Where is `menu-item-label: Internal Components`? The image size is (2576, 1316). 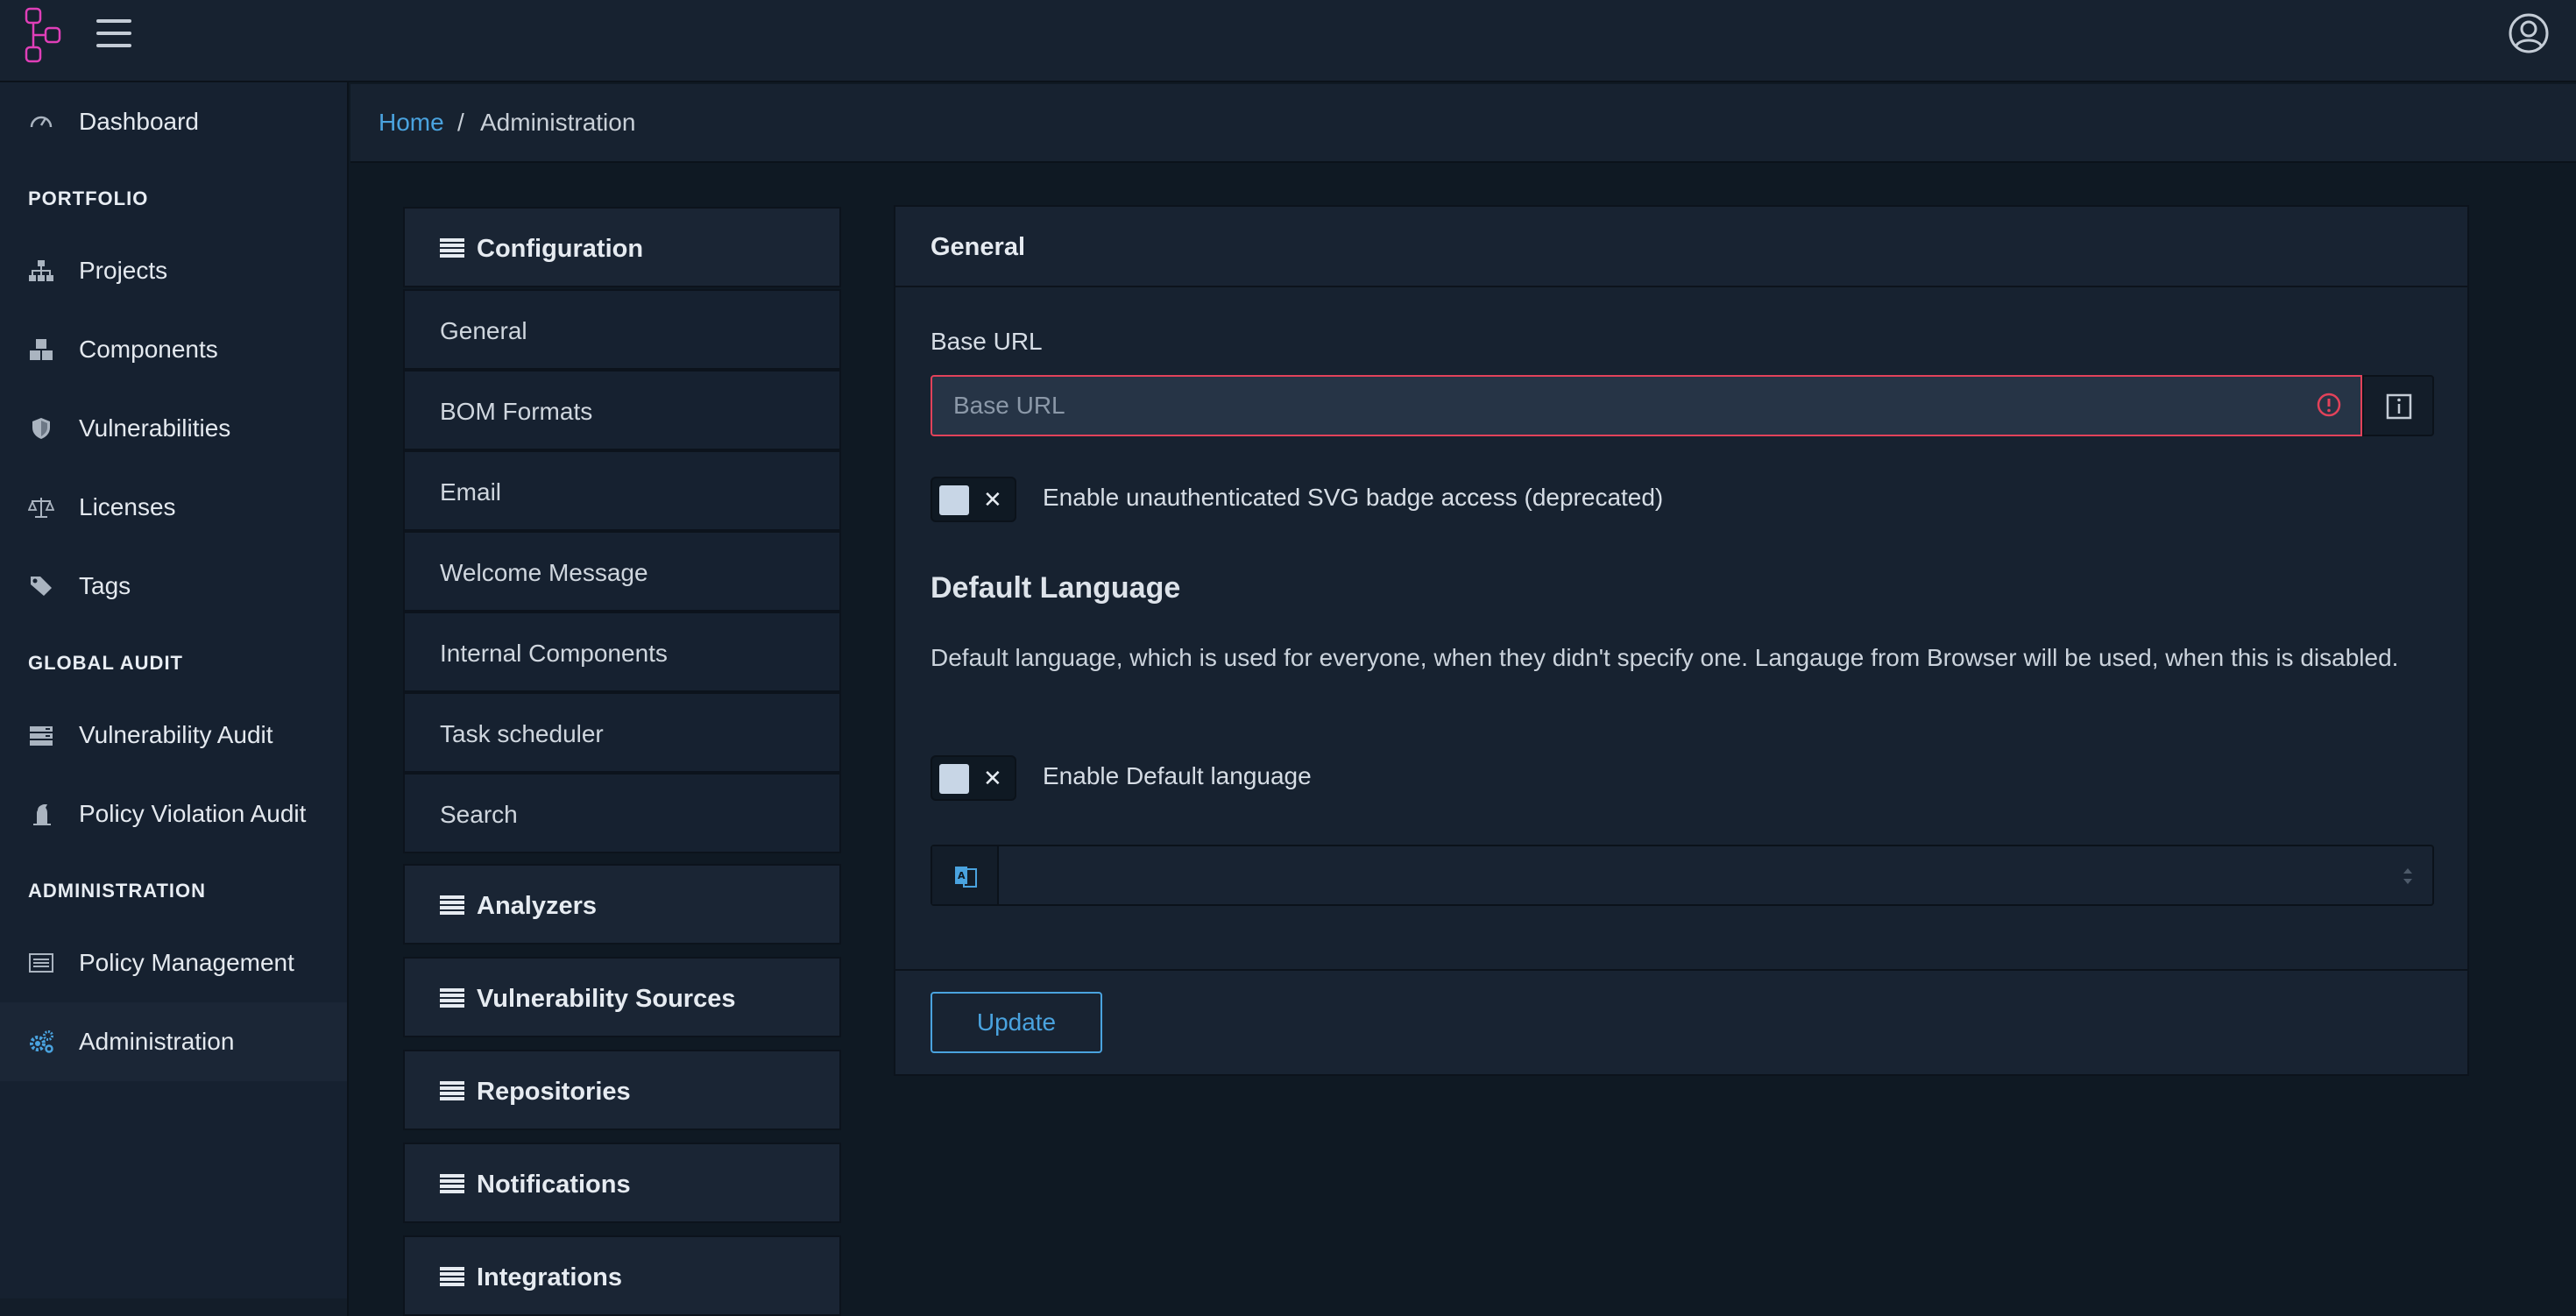
menu-item-label: Internal Components is located at coordinates (554, 653).